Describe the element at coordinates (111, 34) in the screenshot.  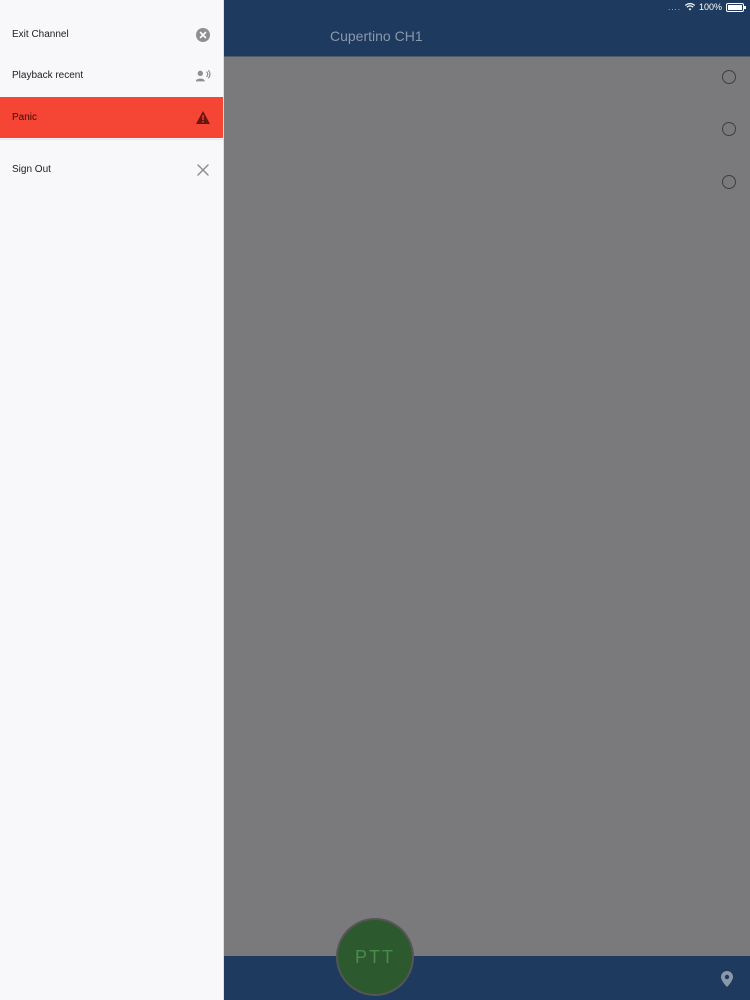
I see `menu-item-exit-channel: Exit Channel` at that location.